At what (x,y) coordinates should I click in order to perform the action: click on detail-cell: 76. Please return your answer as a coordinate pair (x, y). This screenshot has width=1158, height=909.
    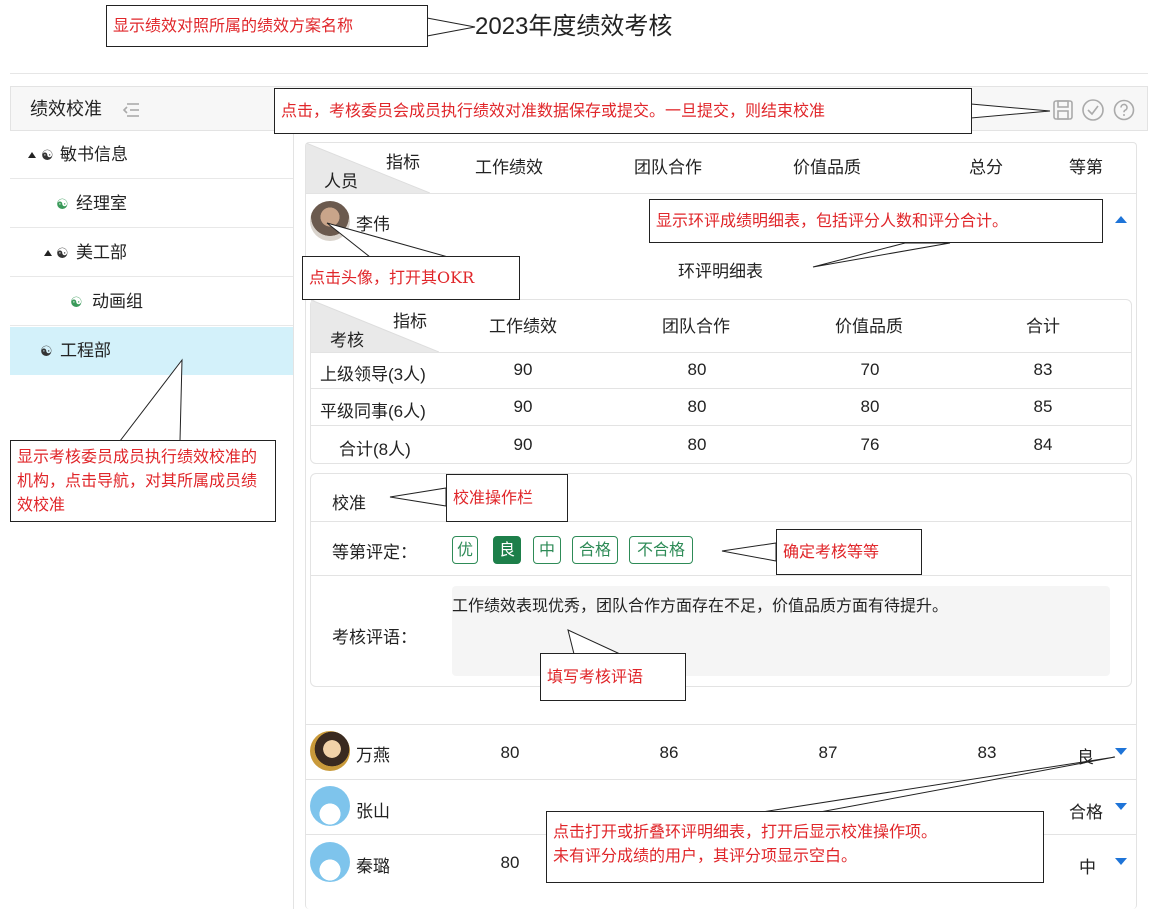
    Looking at the image, I should click on (870, 444).